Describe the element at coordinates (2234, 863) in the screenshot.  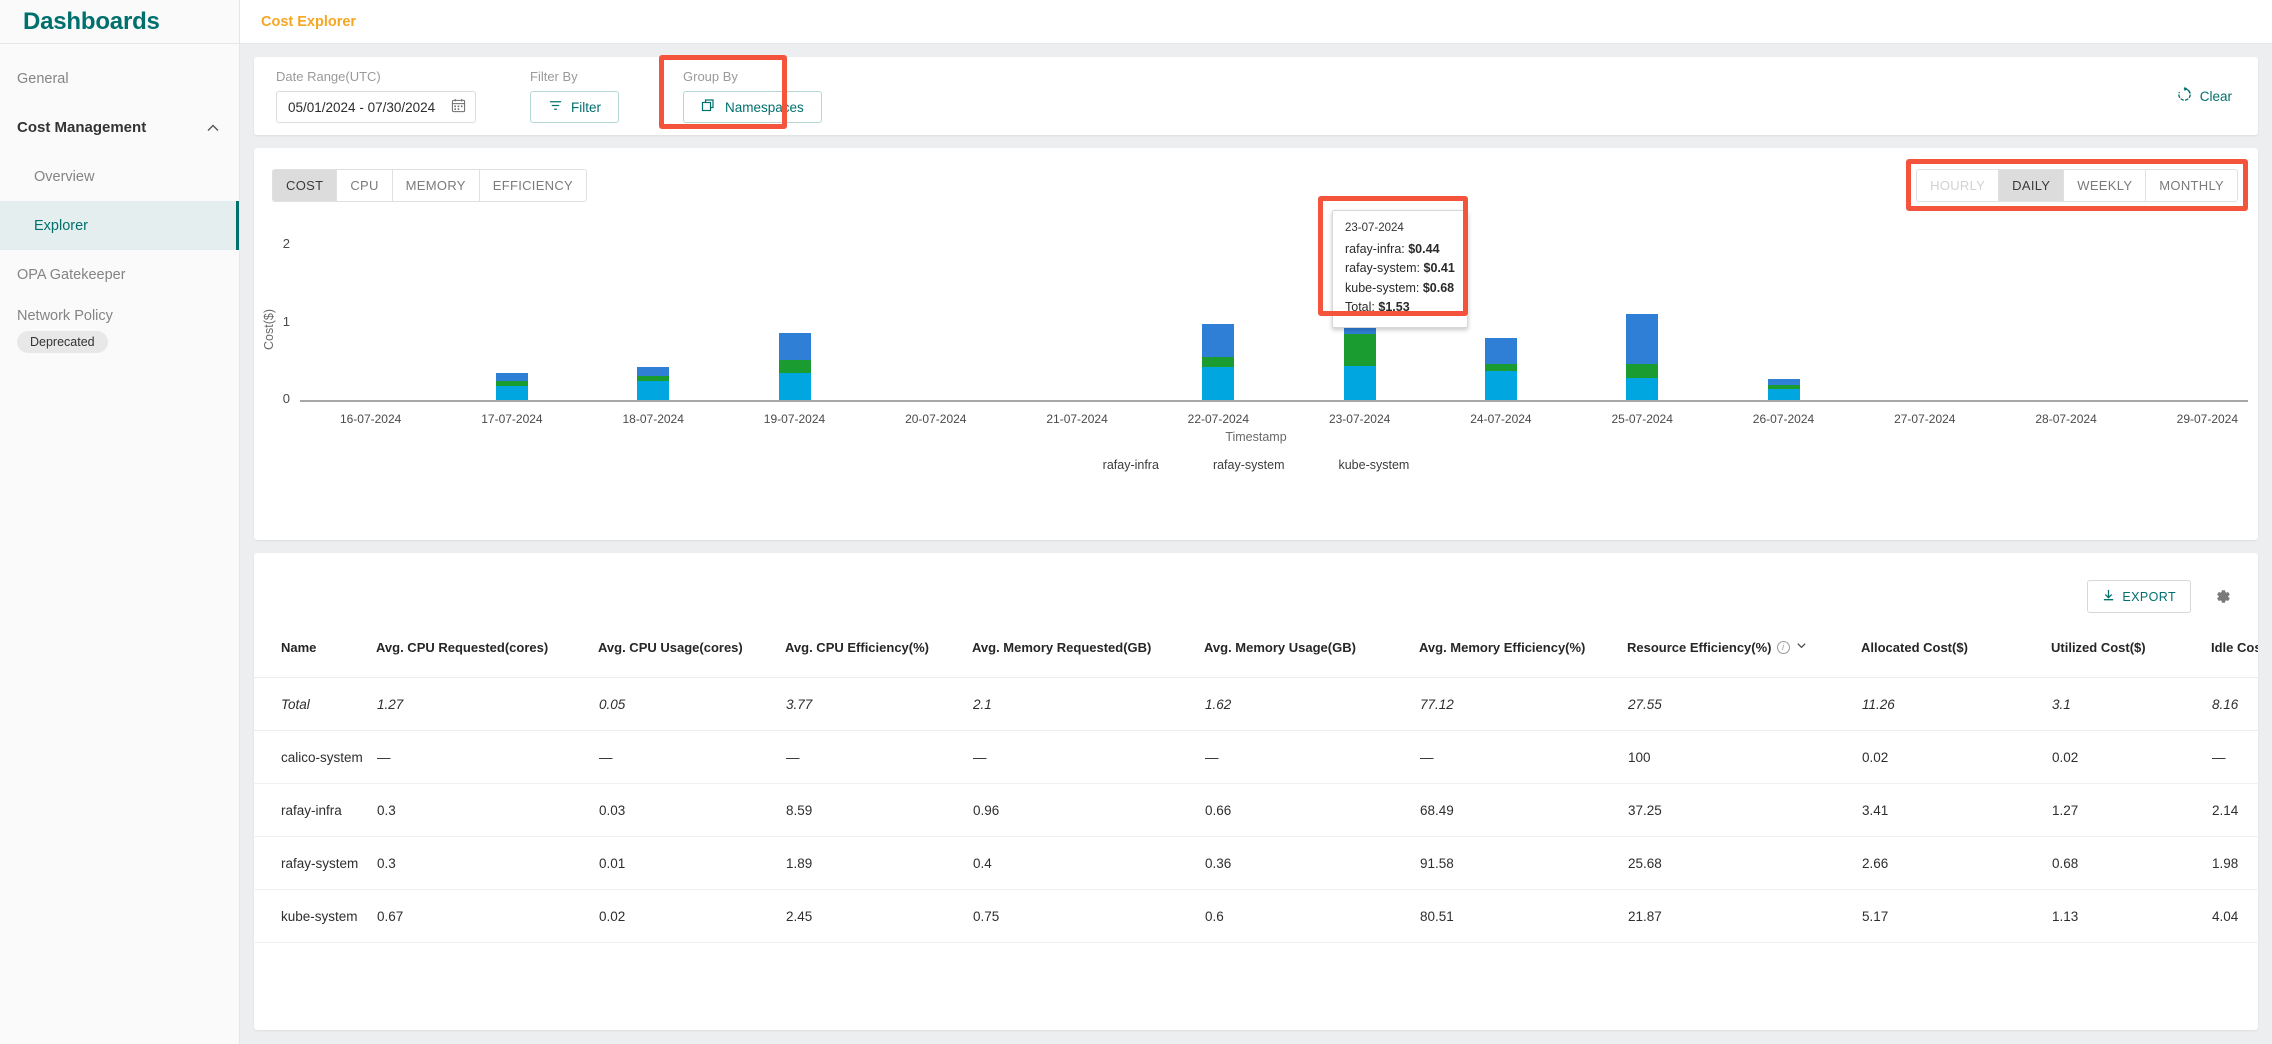
I see `table-cell: 1.98` at that location.